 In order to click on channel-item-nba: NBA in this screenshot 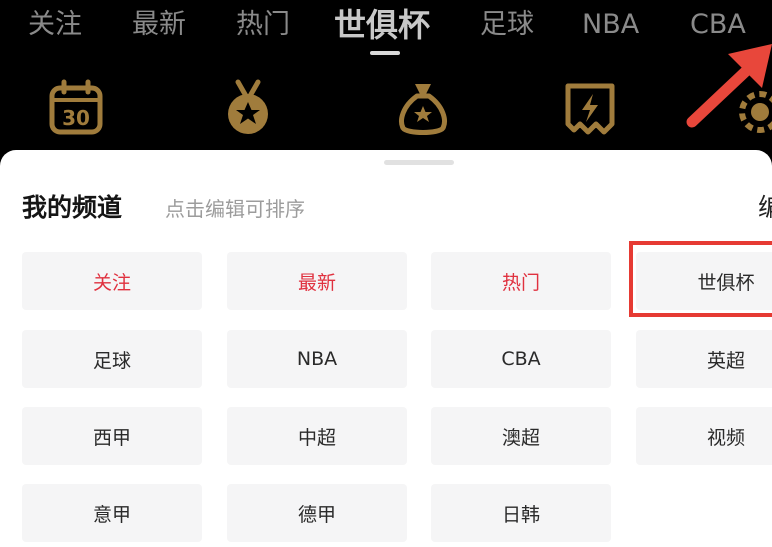, I will do `click(317, 359)`.